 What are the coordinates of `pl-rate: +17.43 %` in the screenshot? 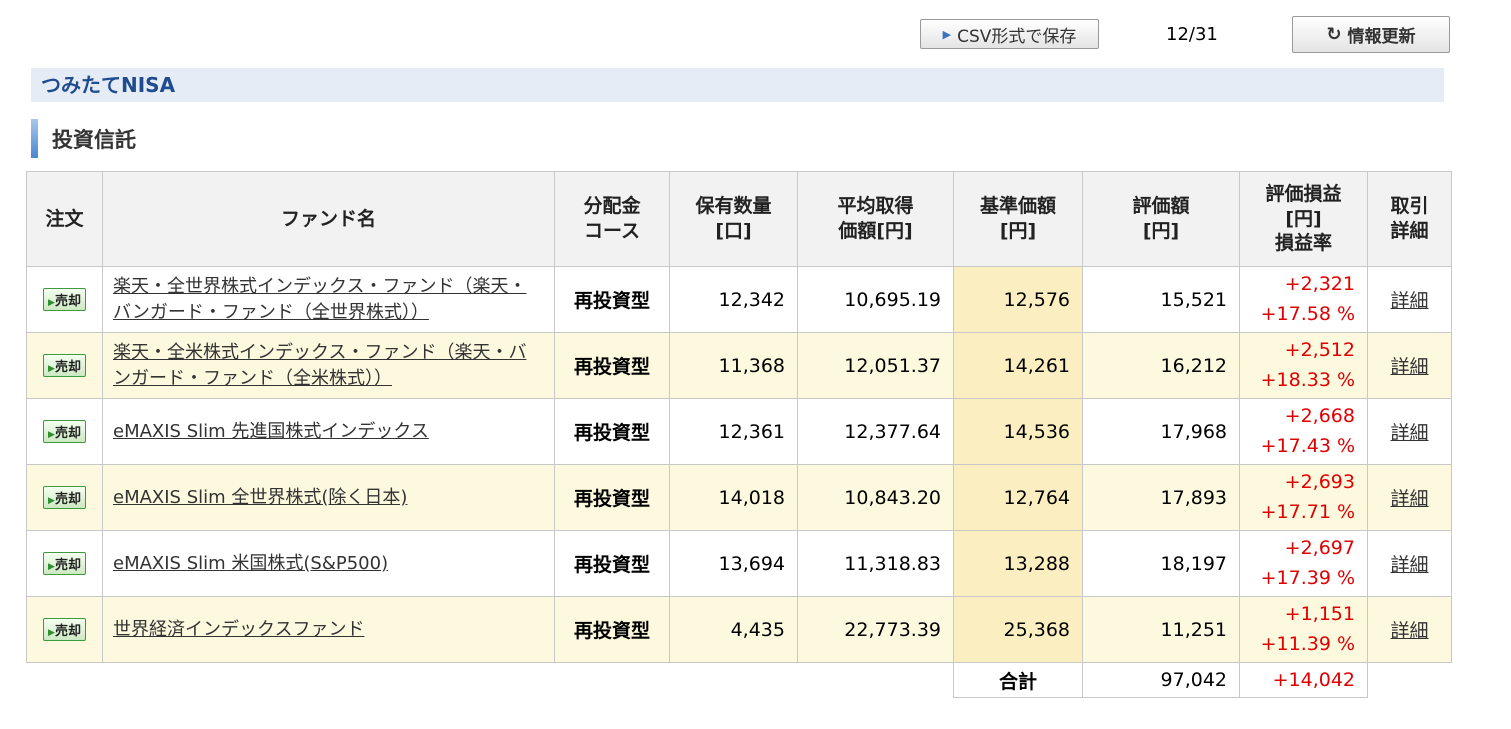 It's located at (1307, 445).